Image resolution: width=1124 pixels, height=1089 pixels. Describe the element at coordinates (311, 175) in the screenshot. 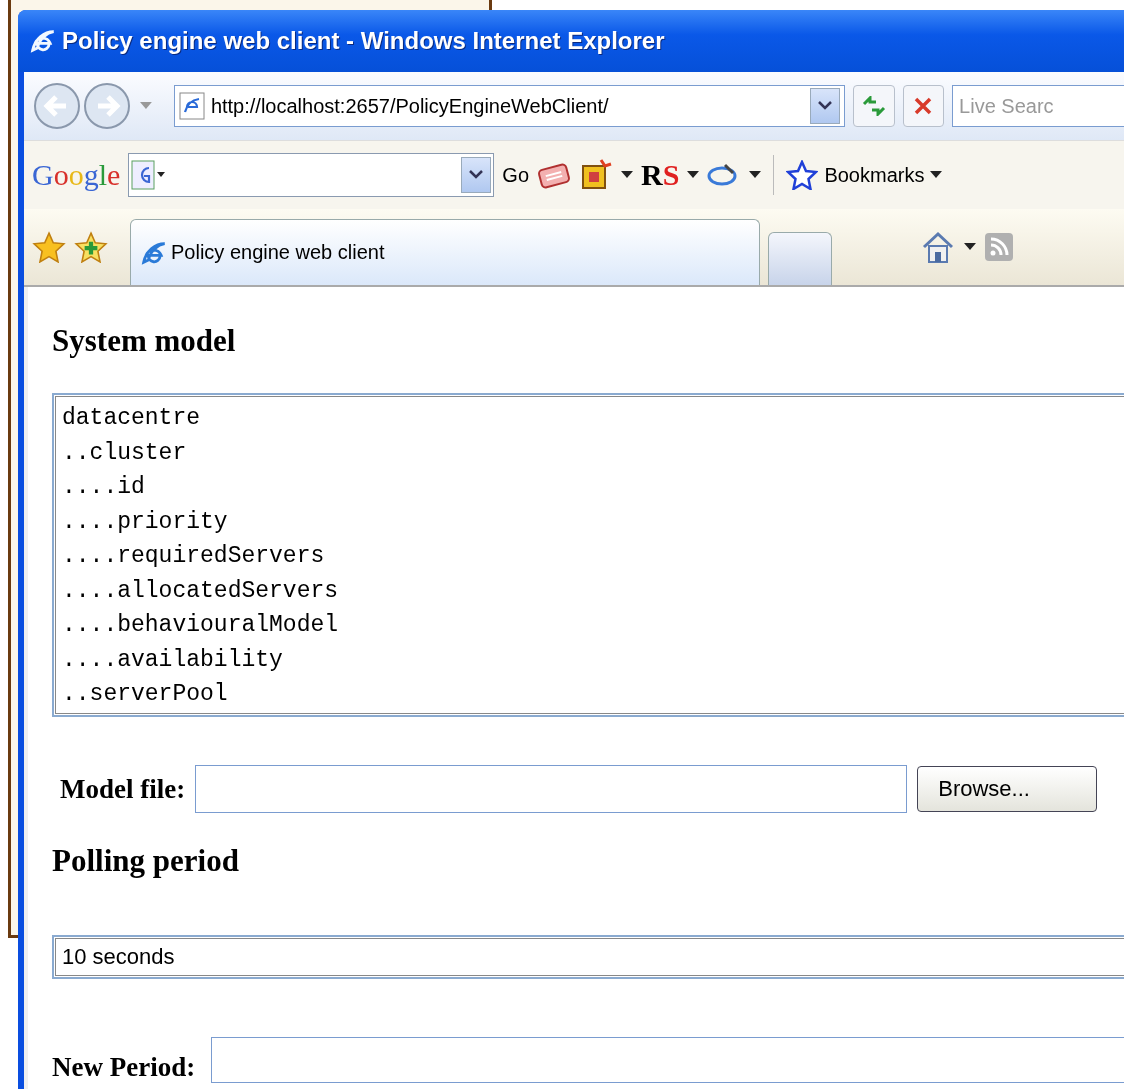

I see `google-search-field` at that location.